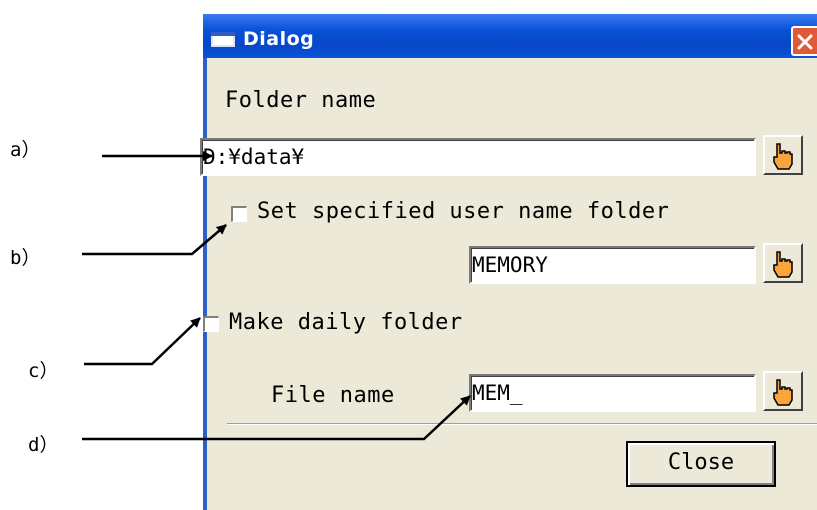 The image size is (817, 510). I want to click on arrow-c, so click(142, 341).